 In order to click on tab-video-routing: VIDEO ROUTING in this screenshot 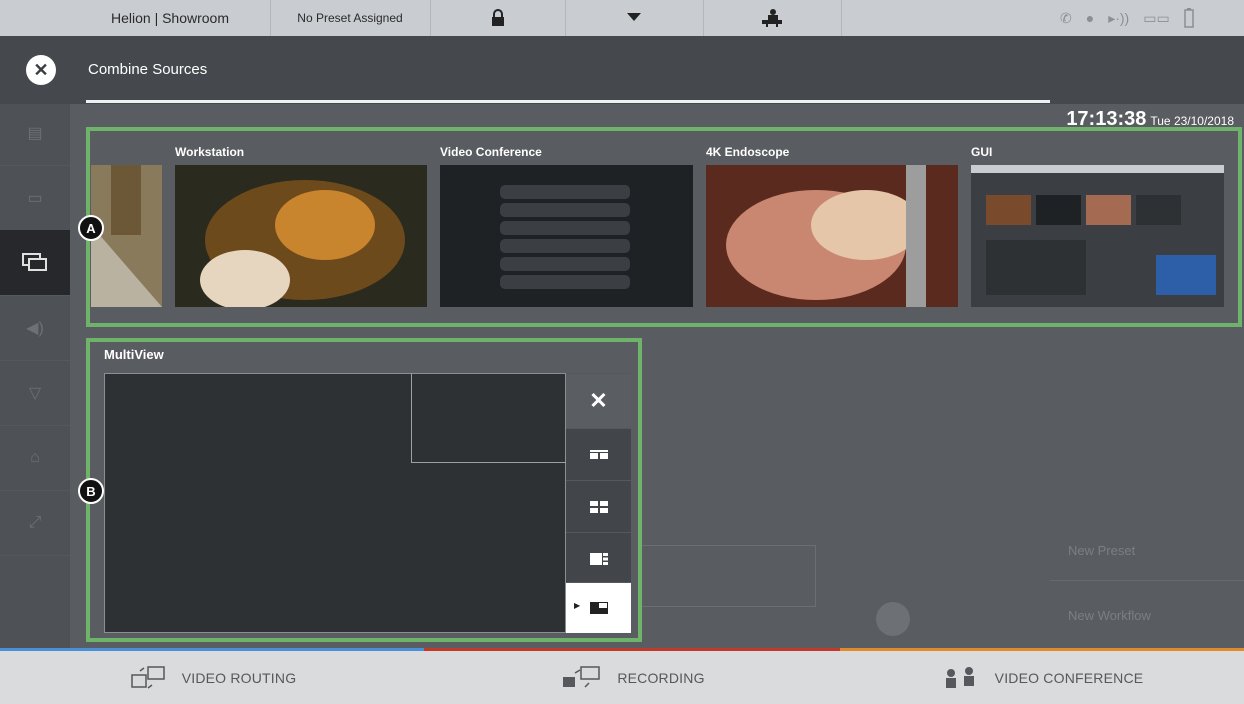, I will do `click(212, 676)`.